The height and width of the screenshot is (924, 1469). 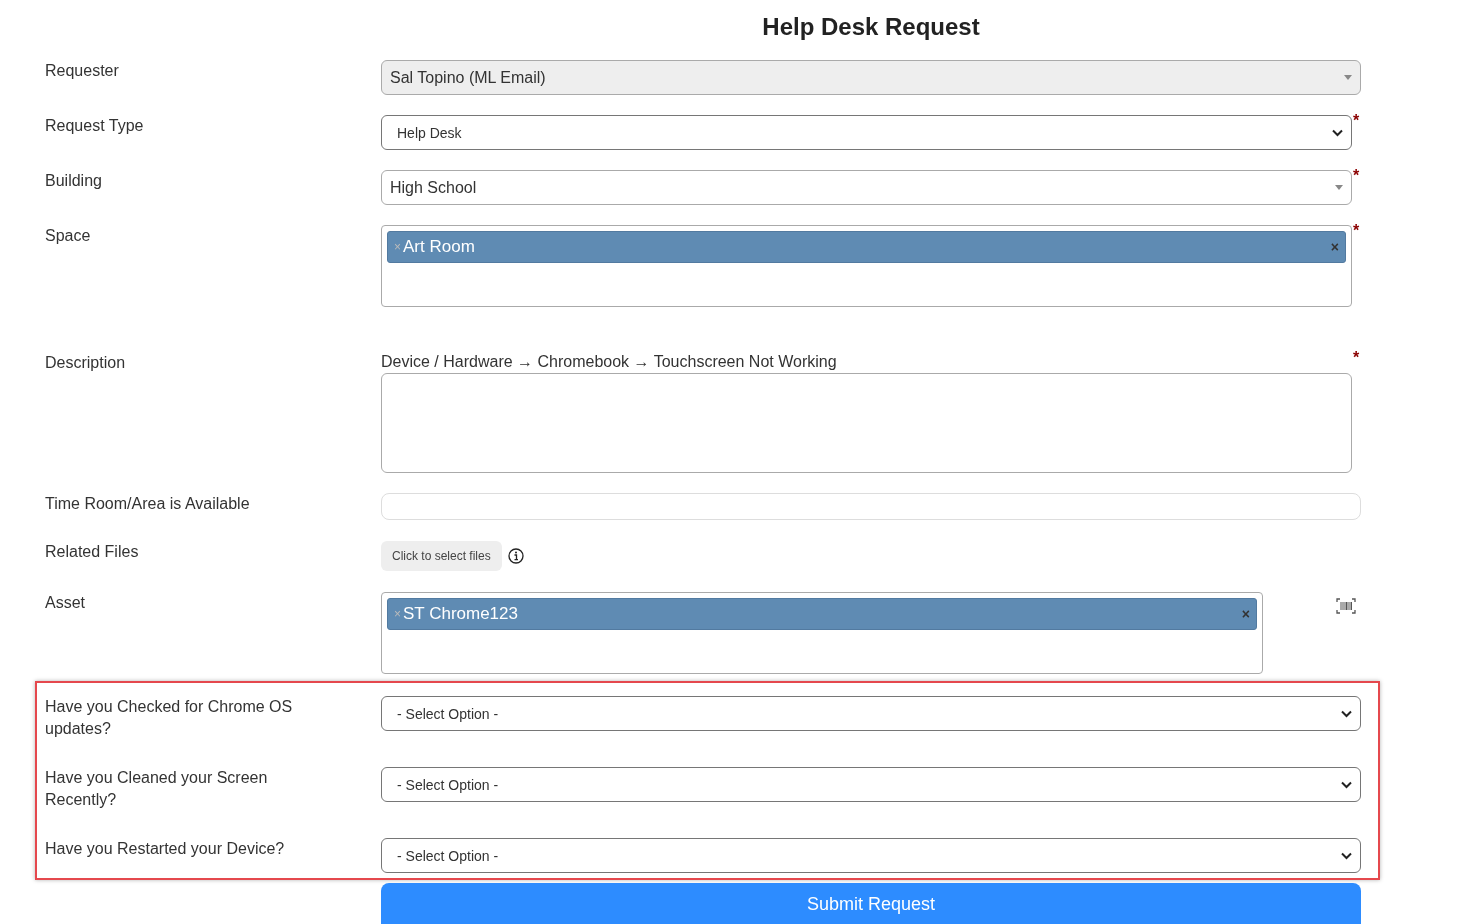 I want to click on field-label: Asset, so click(x=65, y=603).